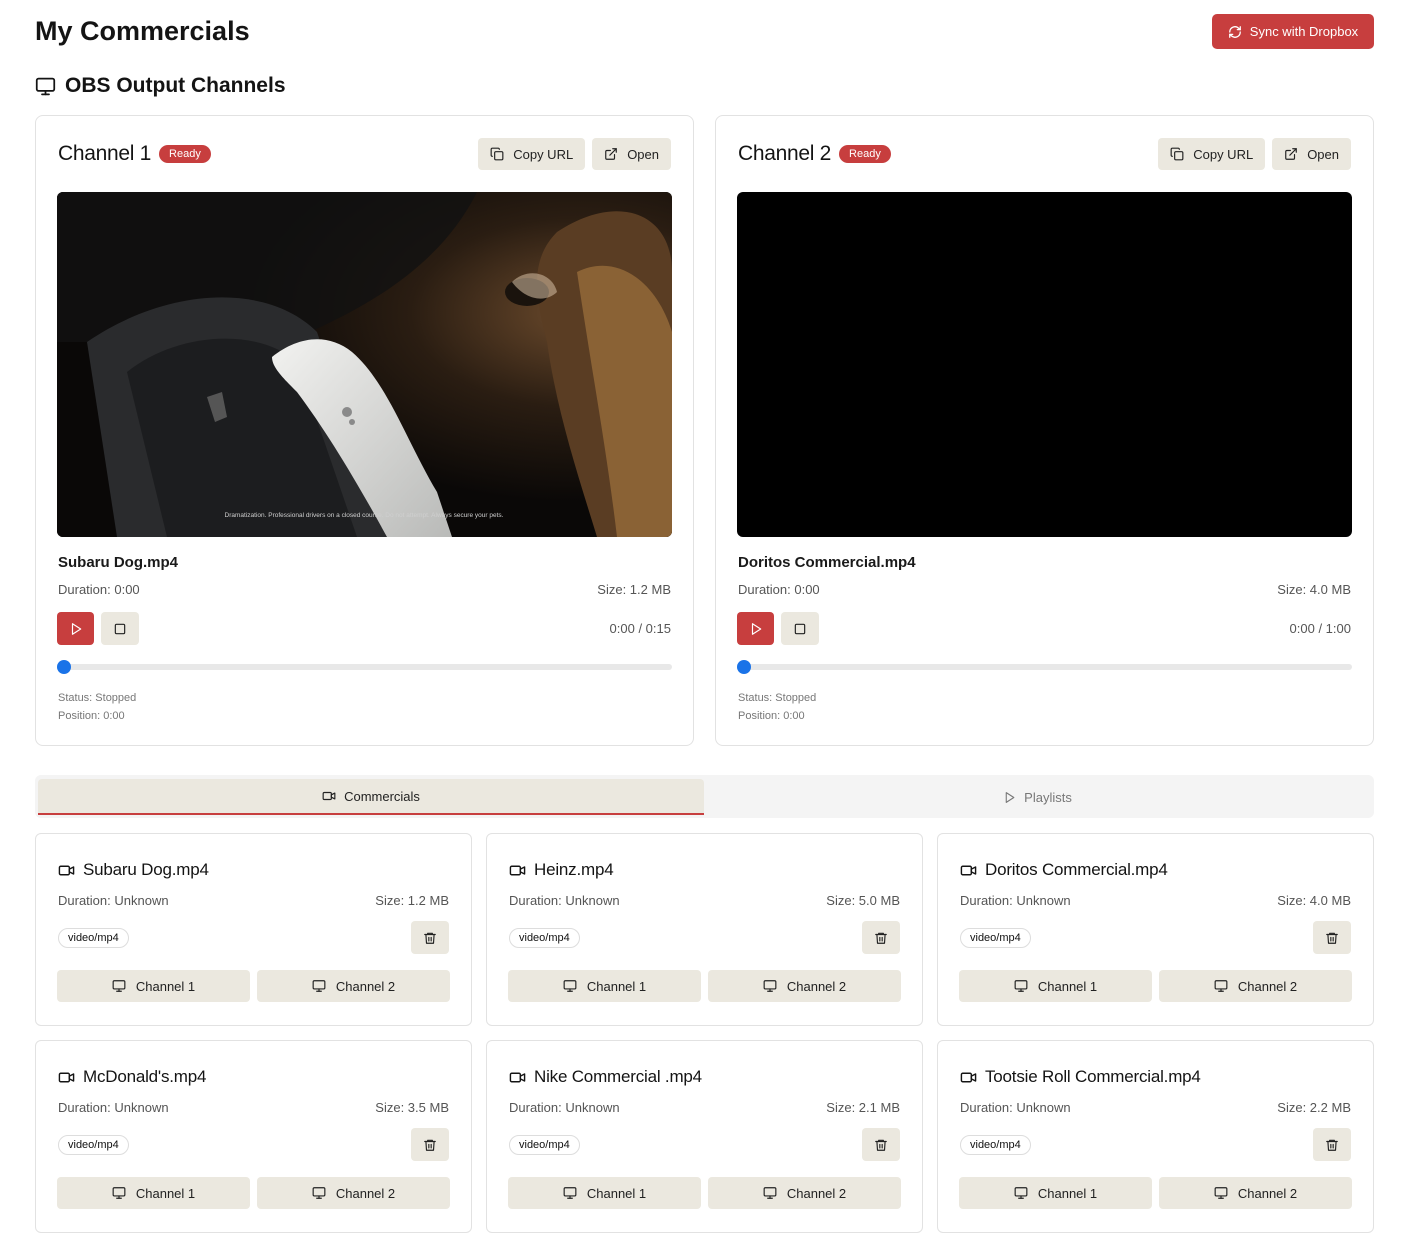 The width and height of the screenshot is (1408, 1237). Describe the element at coordinates (1044, 364) in the screenshot. I see `video-preview` at that location.